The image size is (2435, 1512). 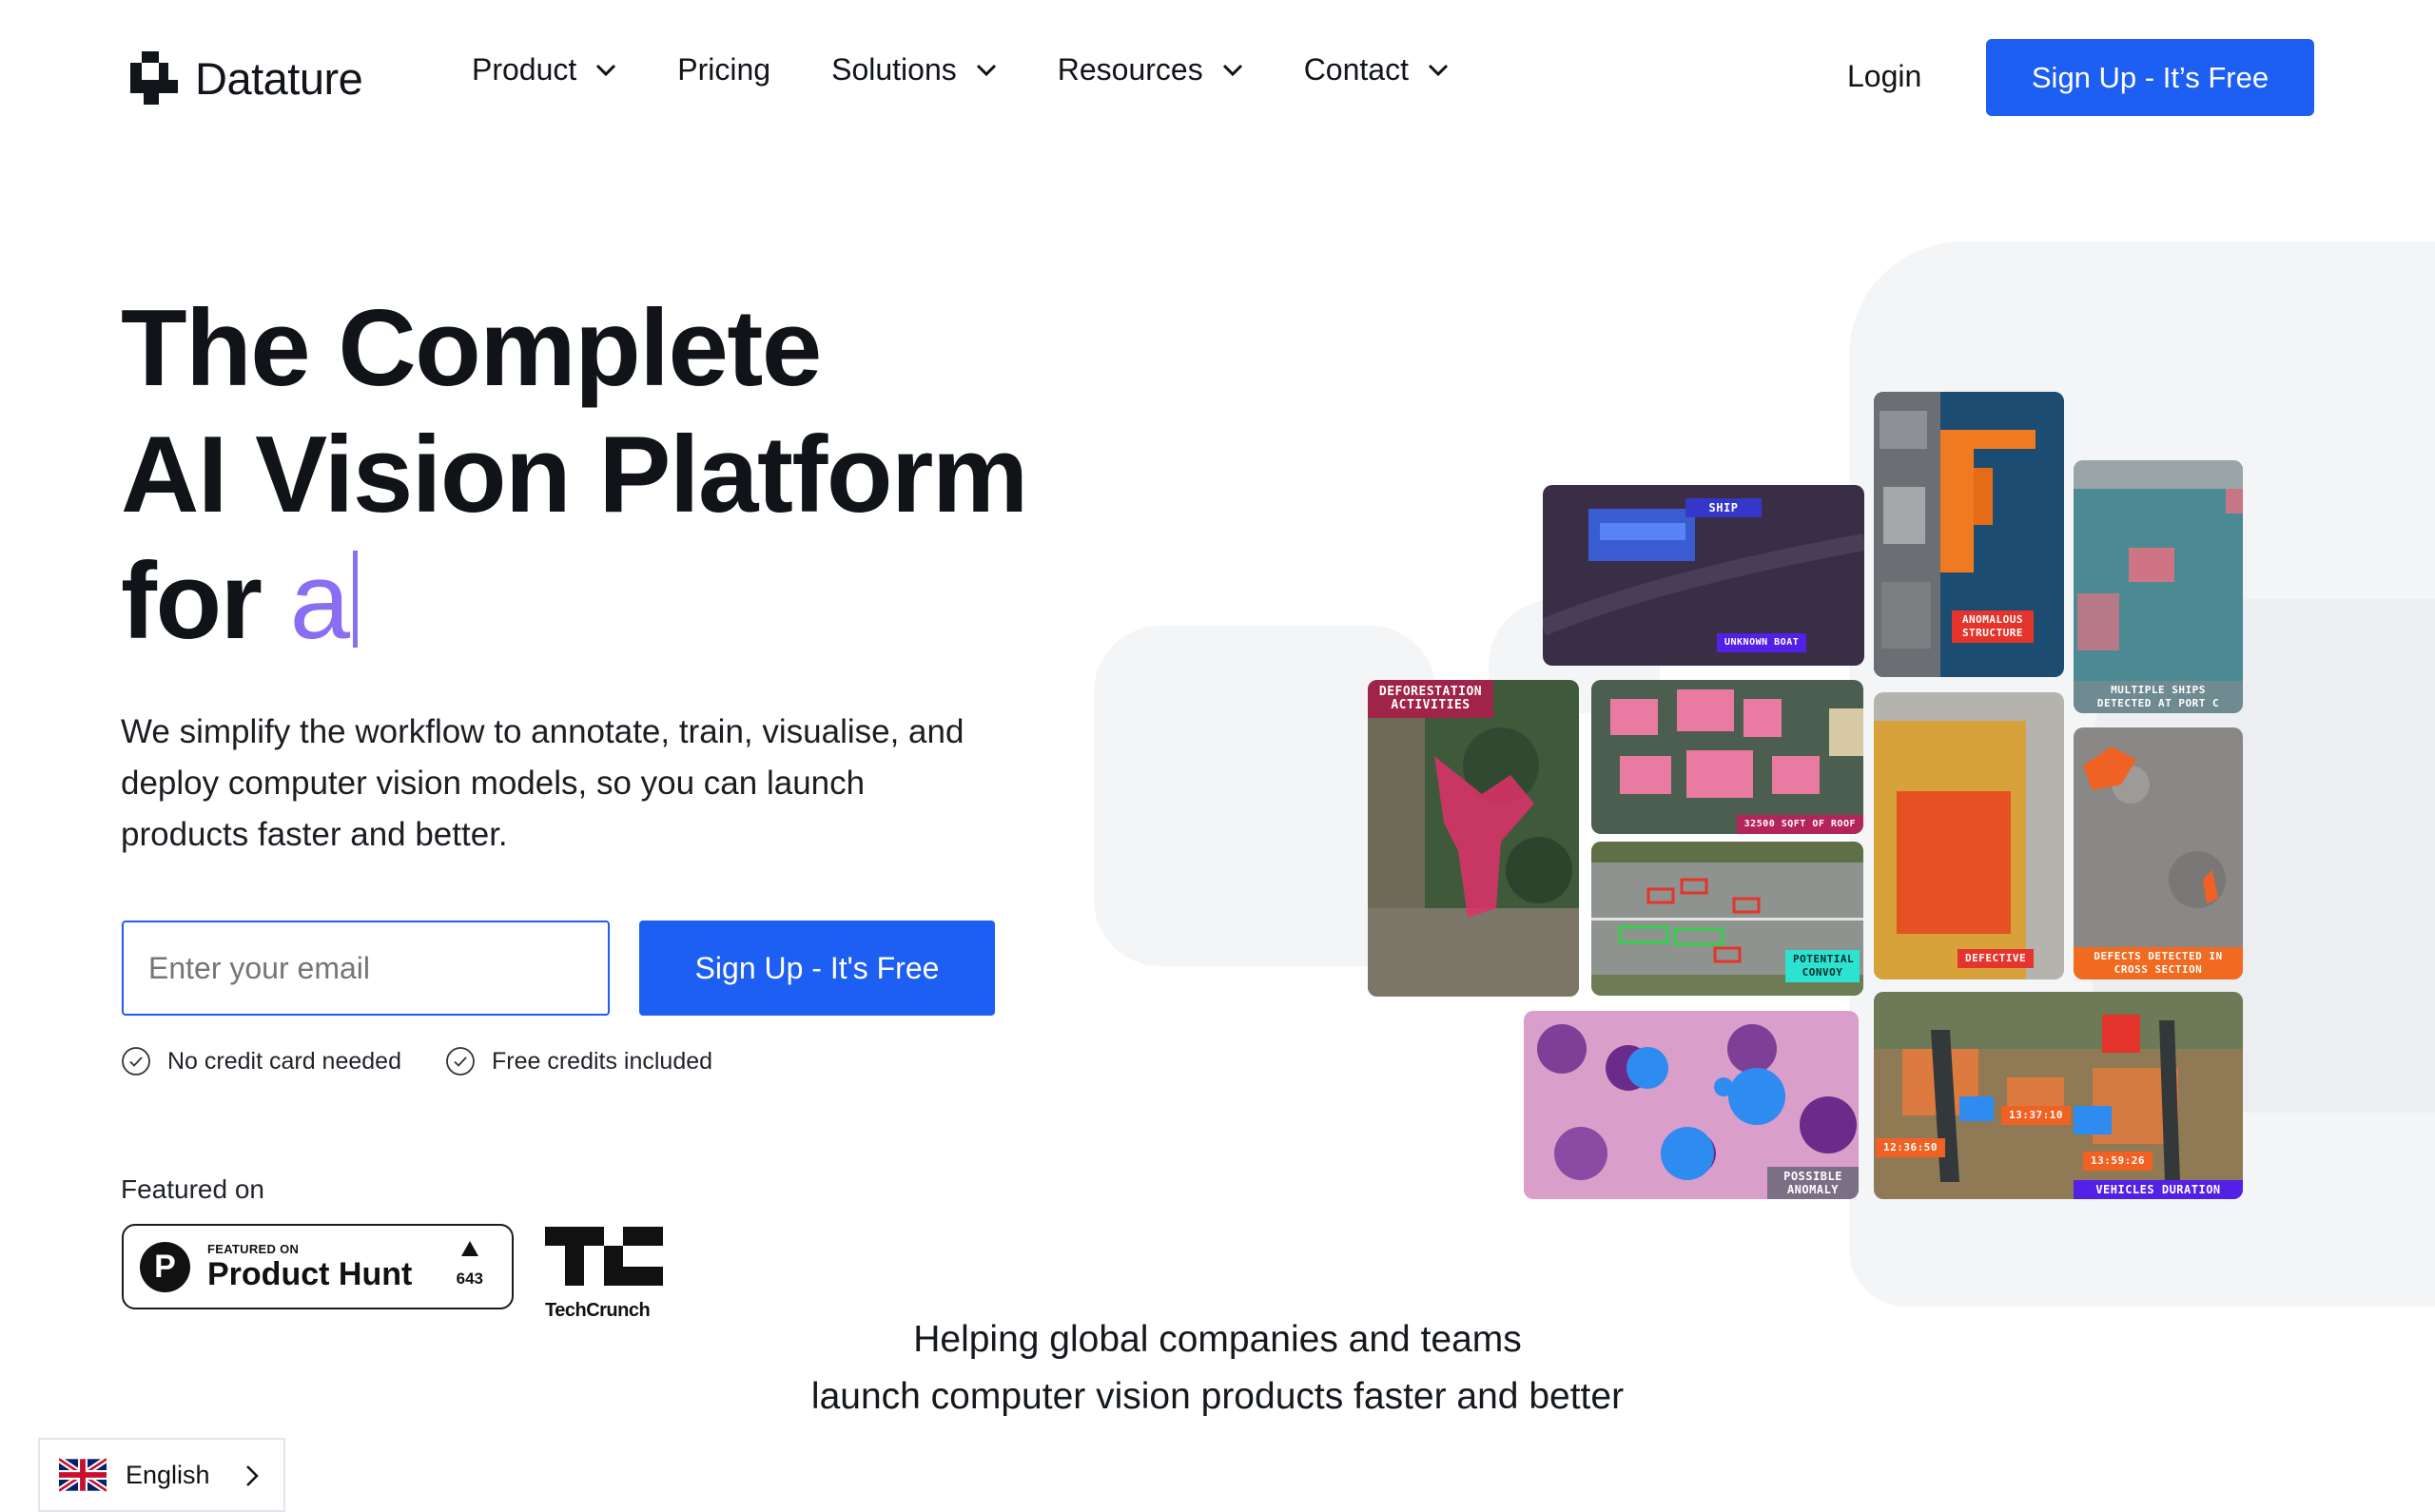 What do you see at coordinates (252, 1476) in the screenshot?
I see `chevron-right-icon` at bounding box center [252, 1476].